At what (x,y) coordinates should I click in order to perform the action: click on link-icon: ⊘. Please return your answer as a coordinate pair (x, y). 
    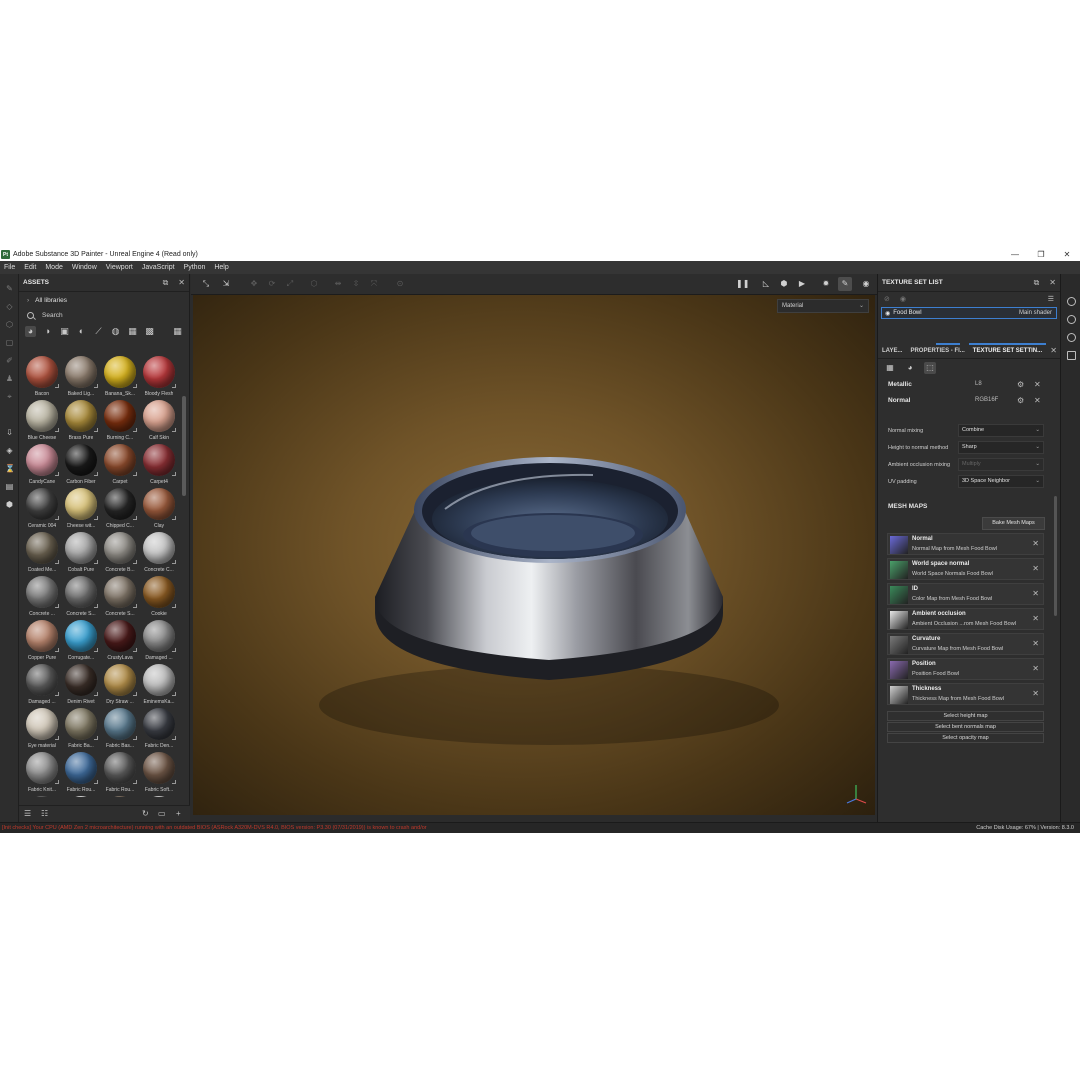
    Looking at the image, I should click on (887, 299).